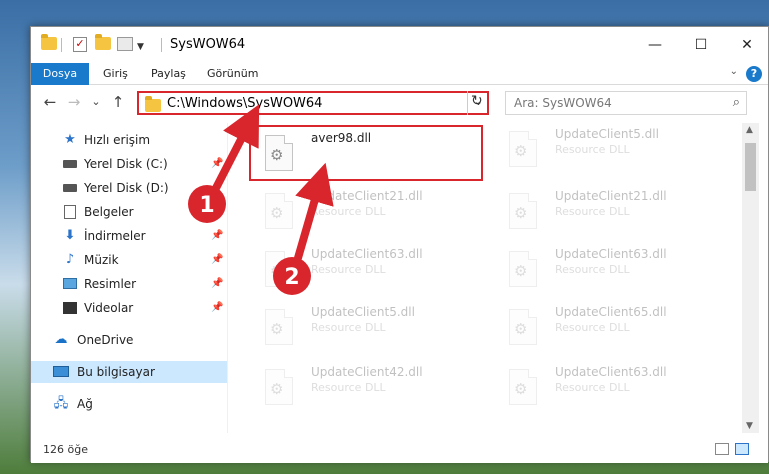  What do you see at coordinates (118, 102) in the screenshot?
I see `up-button: ↑` at bounding box center [118, 102].